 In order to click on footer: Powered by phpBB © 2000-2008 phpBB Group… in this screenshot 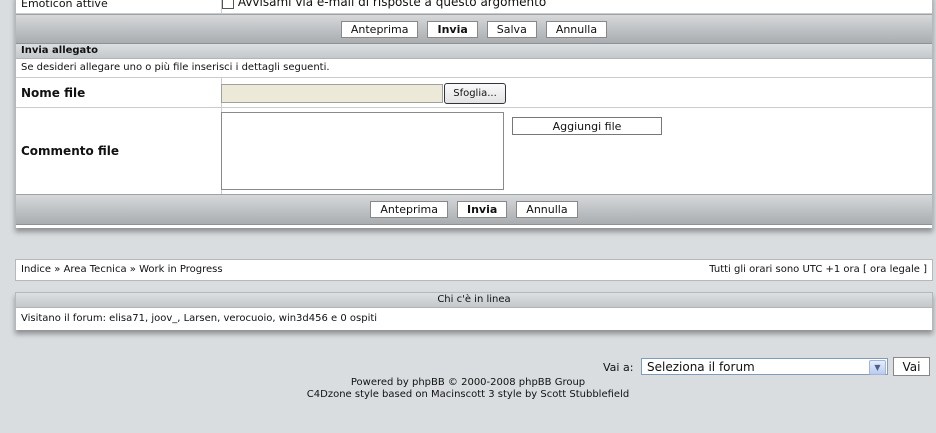, I will do `click(468, 389)`.